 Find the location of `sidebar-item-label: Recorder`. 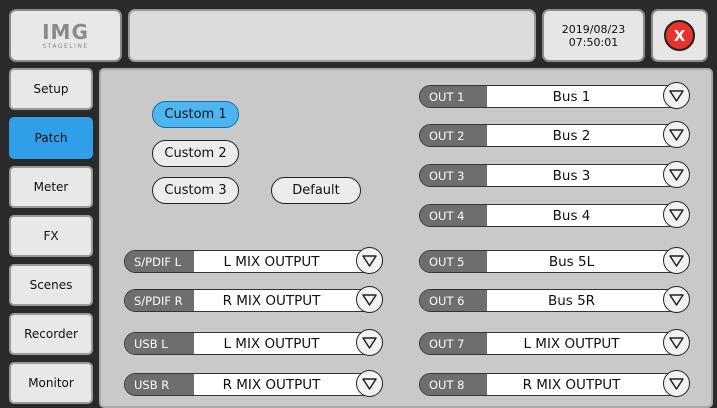

sidebar-item-label: Recorder is located at coordinates (51, 334).